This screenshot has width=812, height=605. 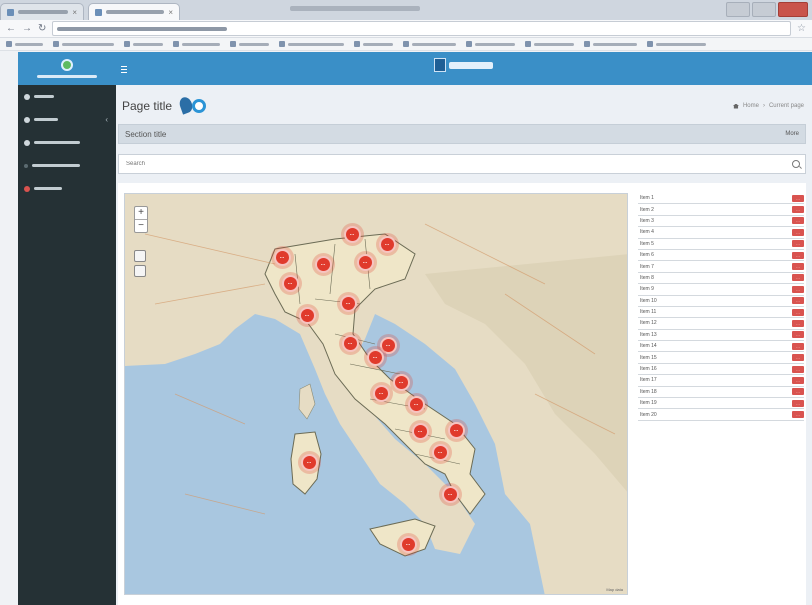 I want to click on layers-icon, so click(x=140, y=256).